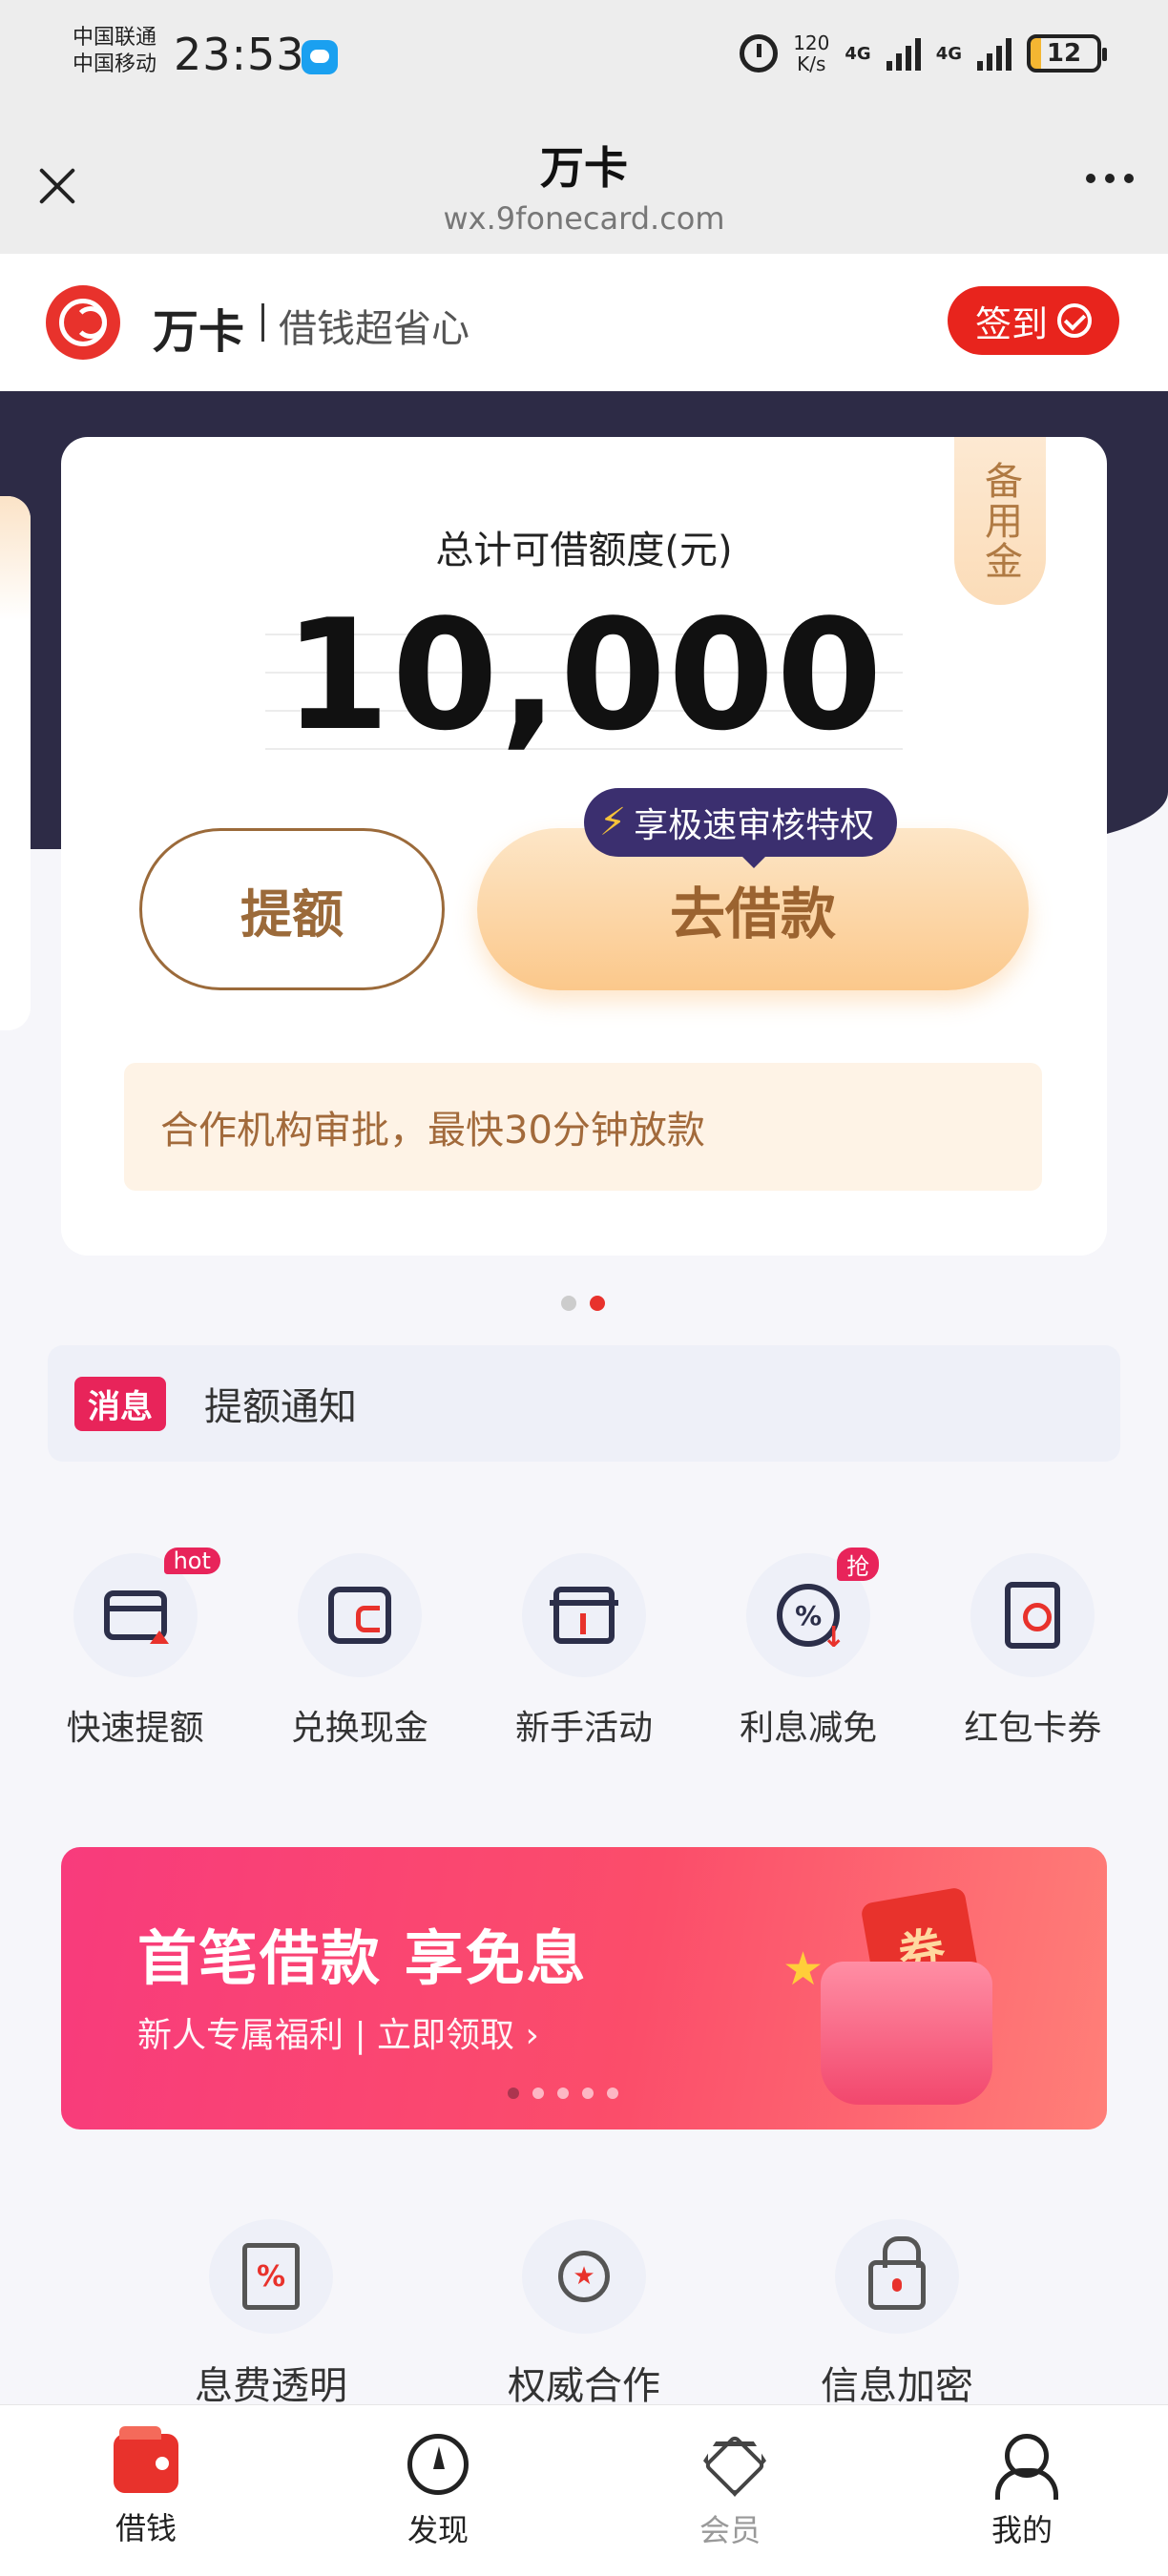  Describe the element at coordinates (362, 1958) in the screenshot. I see `promo-title: 首笔借款 享免息` at that location.